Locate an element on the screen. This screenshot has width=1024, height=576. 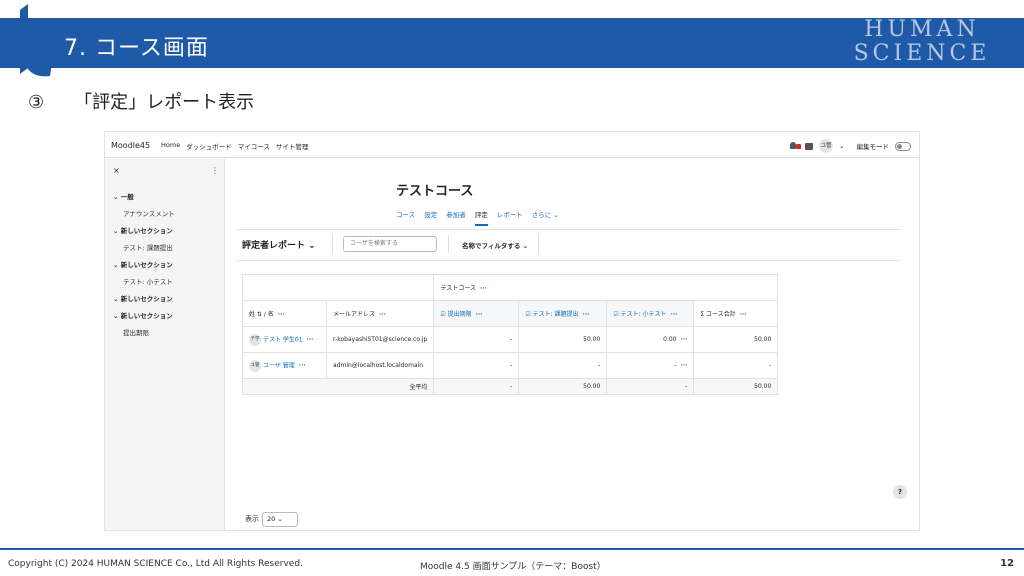
tab-settings: 設定 is located at coordinates (430, 217).